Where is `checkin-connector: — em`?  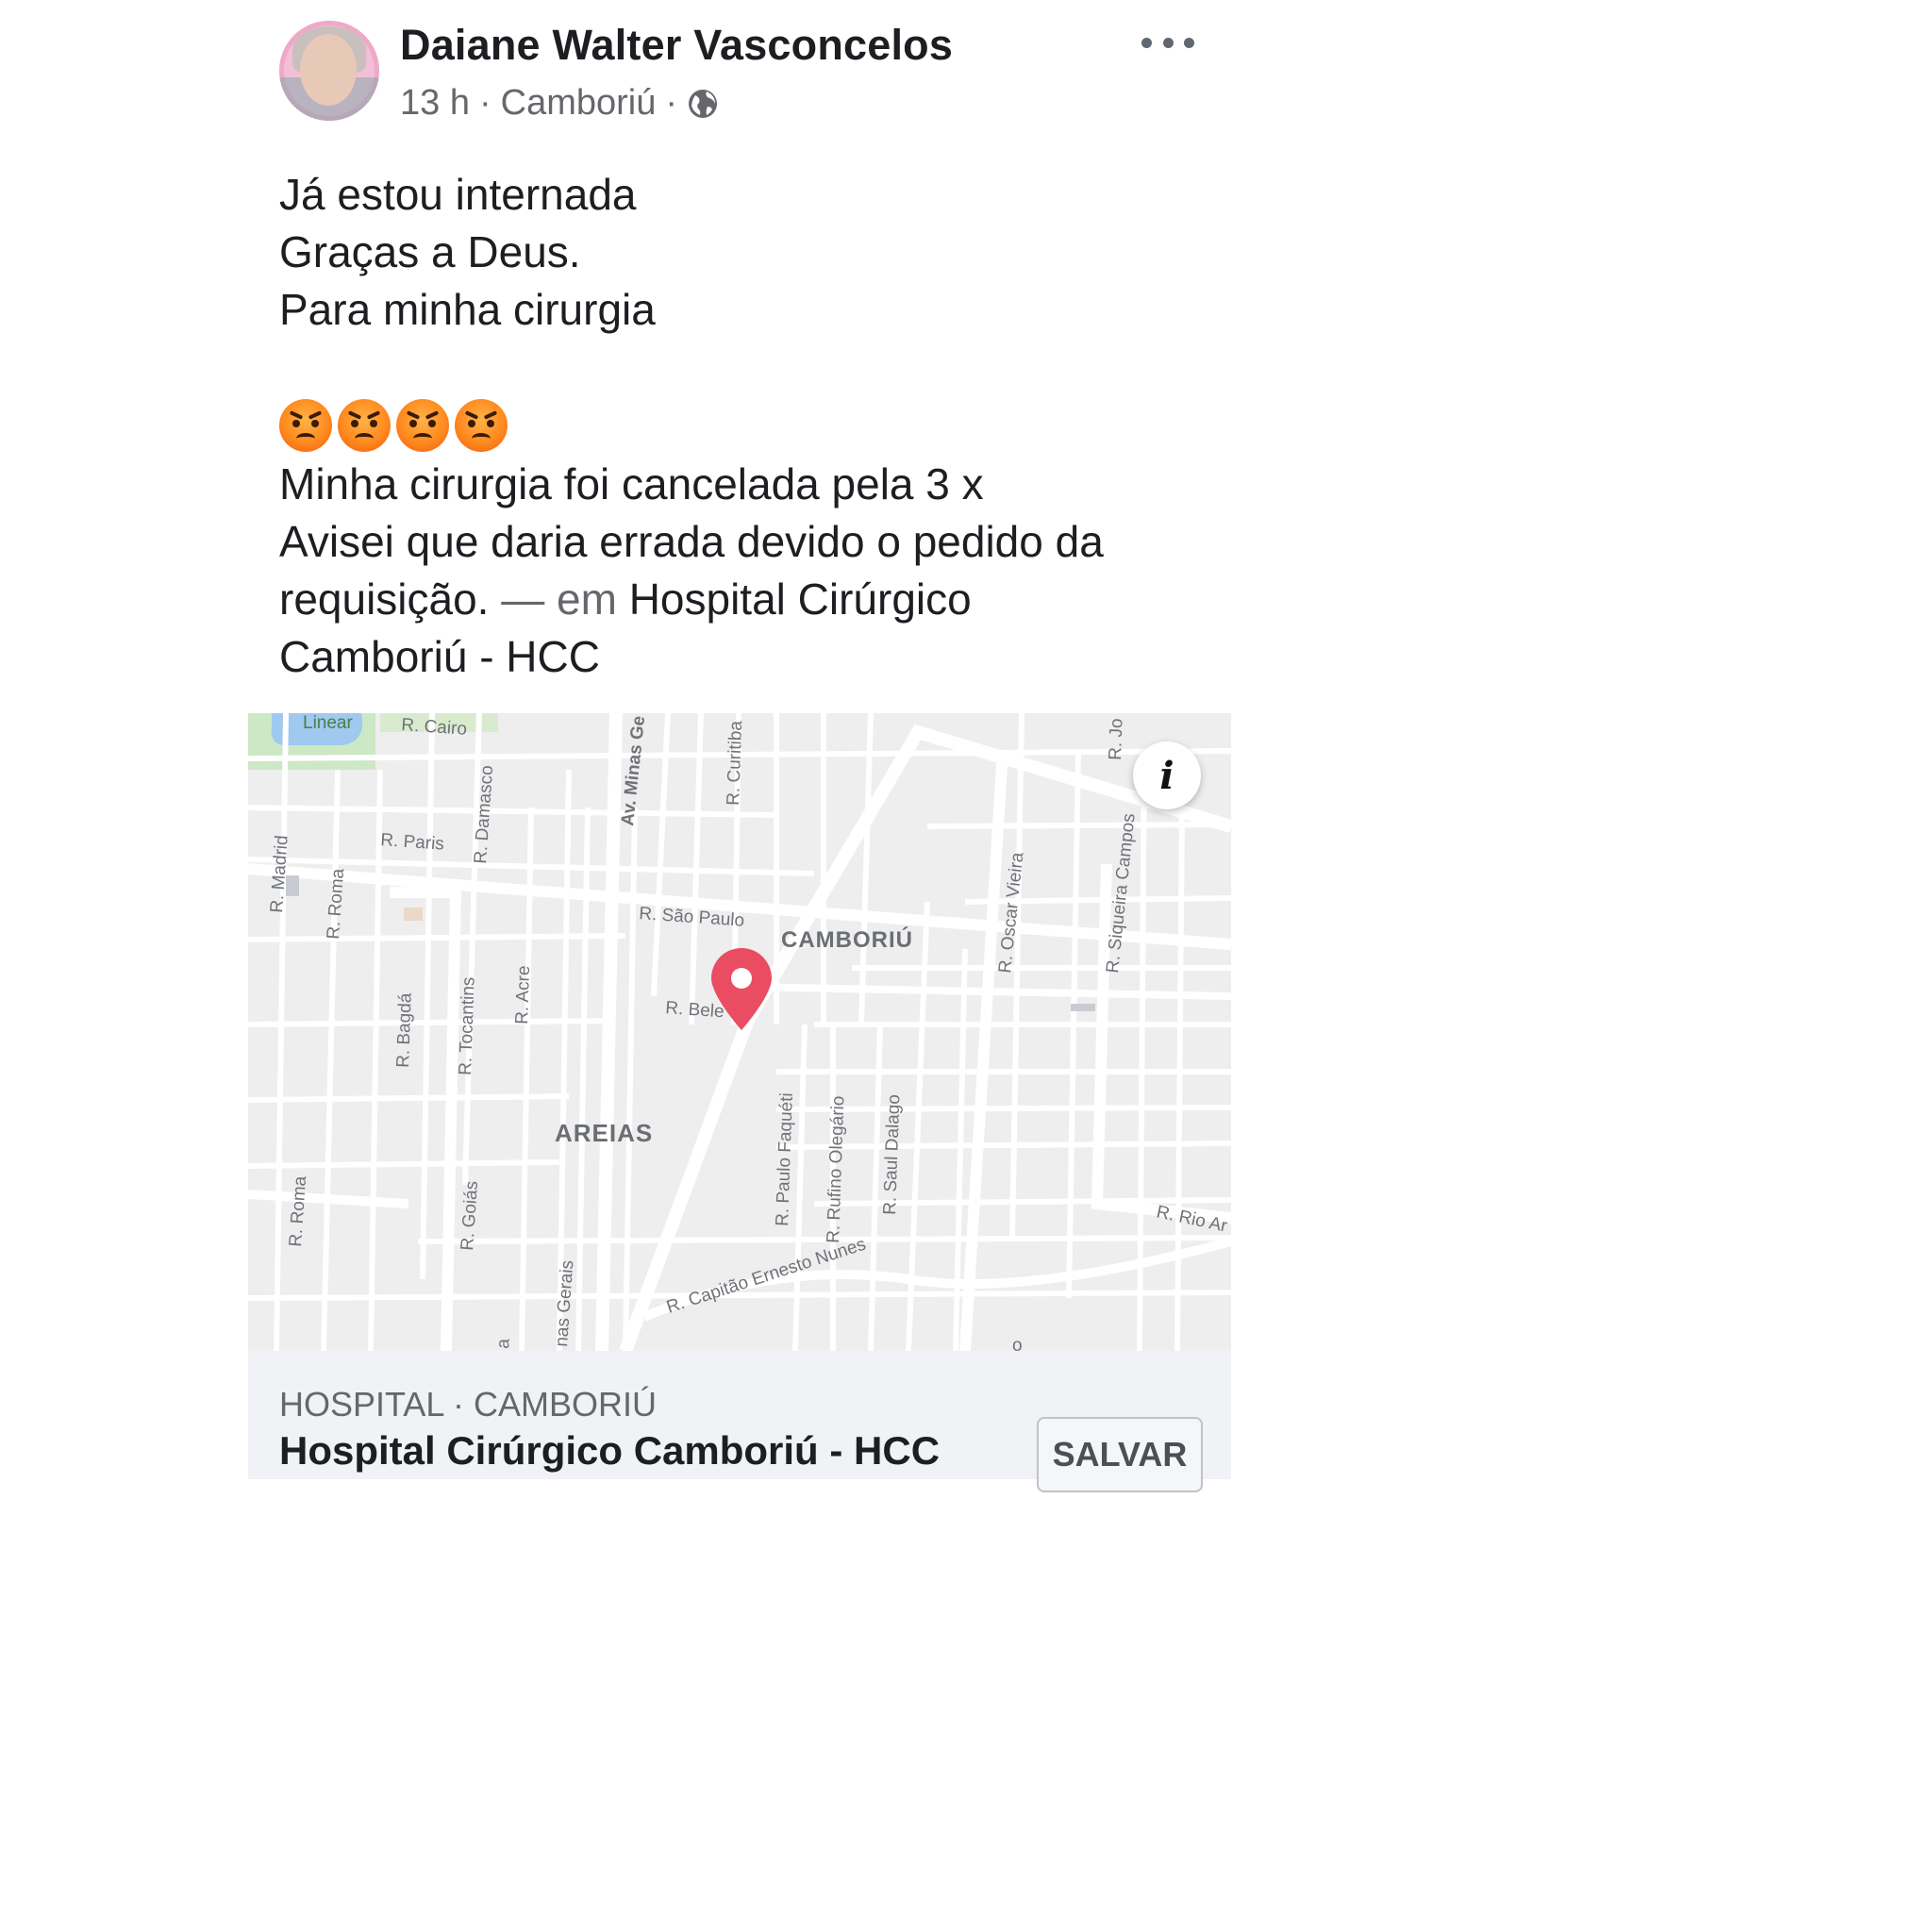
checkin-connector: — em is located at coordinates (559, 599).